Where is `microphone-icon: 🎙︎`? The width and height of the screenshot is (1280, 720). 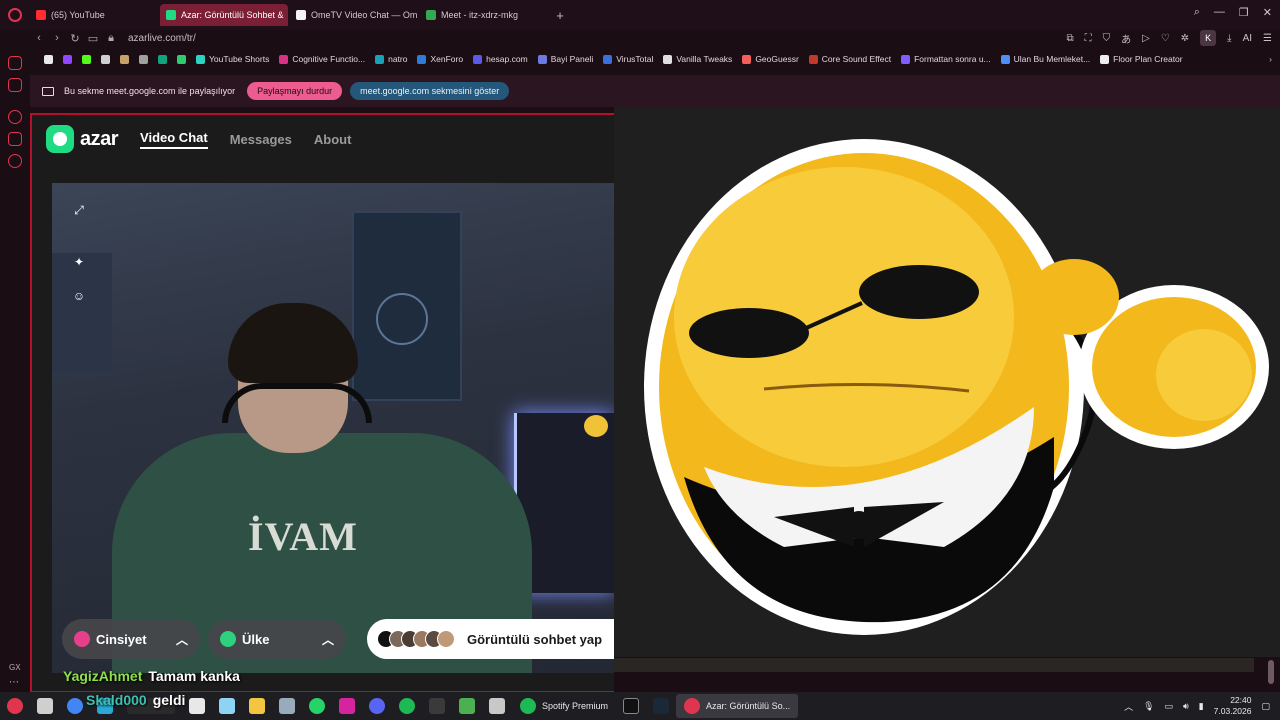 microphone-icon: 🎙︎ is located at coordinates (1148, 706).